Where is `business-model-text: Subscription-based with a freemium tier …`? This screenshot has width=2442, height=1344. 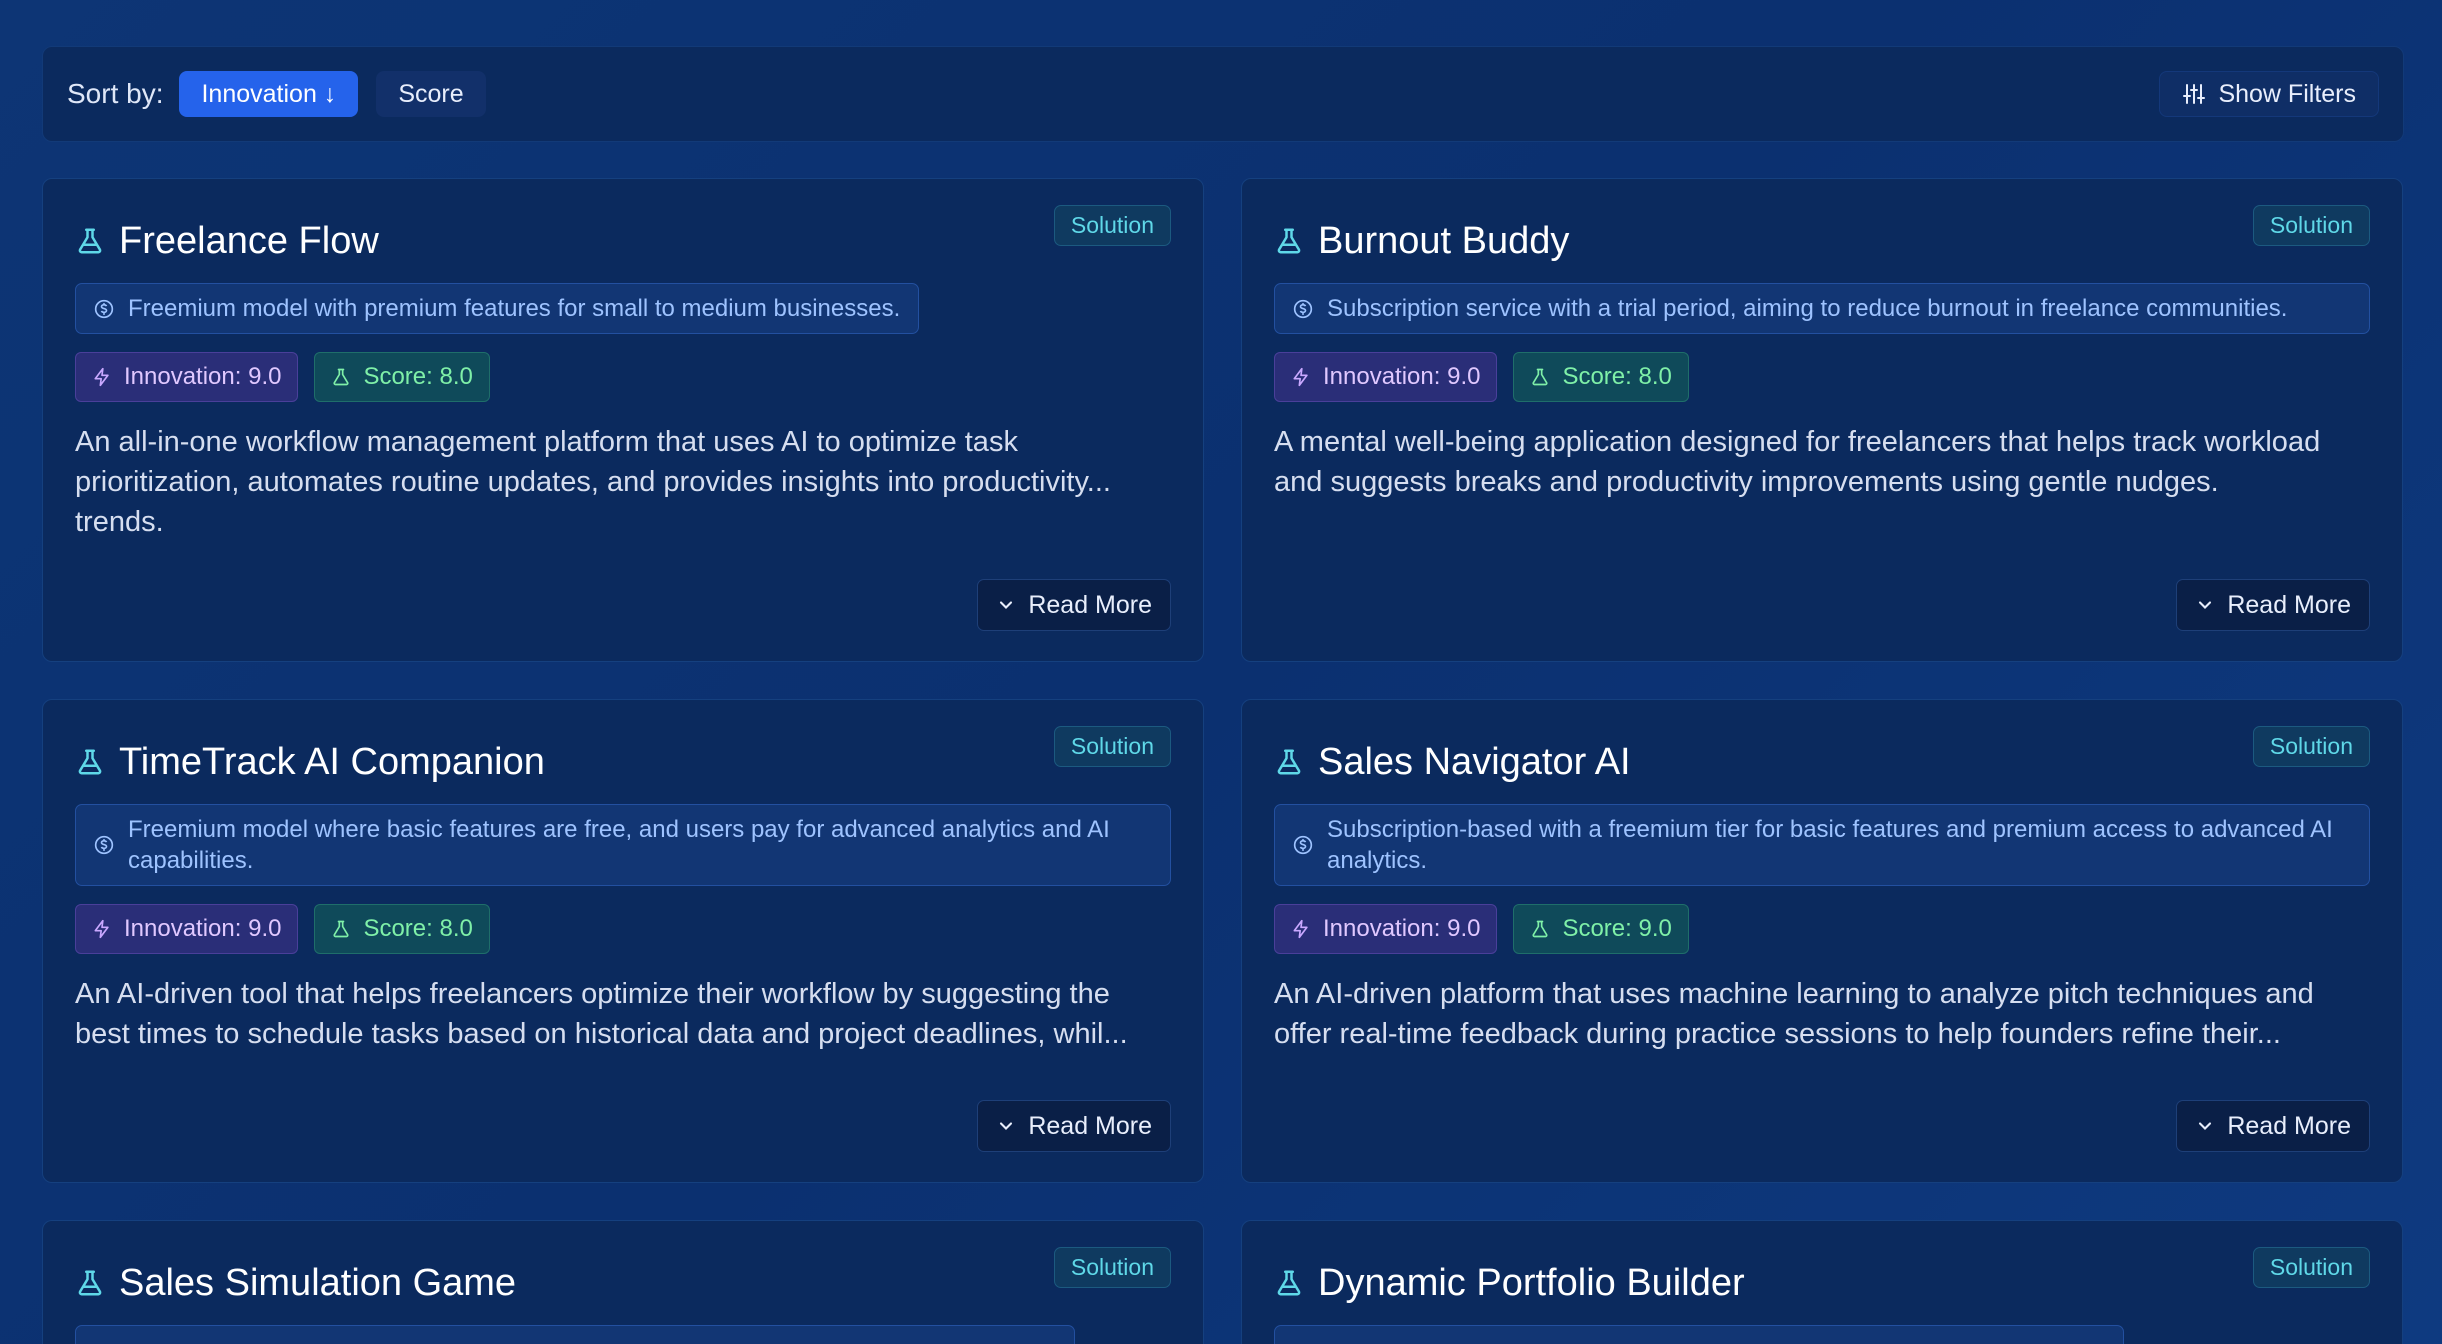
business-model-text: Subscription-based with a freemium tier … is located at coordinates (1830, 845).